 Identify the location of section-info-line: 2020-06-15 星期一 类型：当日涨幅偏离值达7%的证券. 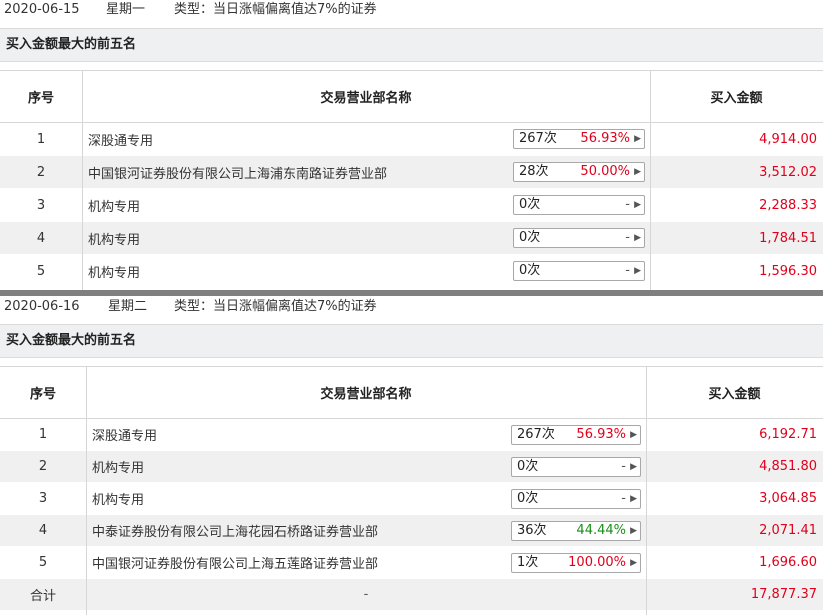
(411, 10).